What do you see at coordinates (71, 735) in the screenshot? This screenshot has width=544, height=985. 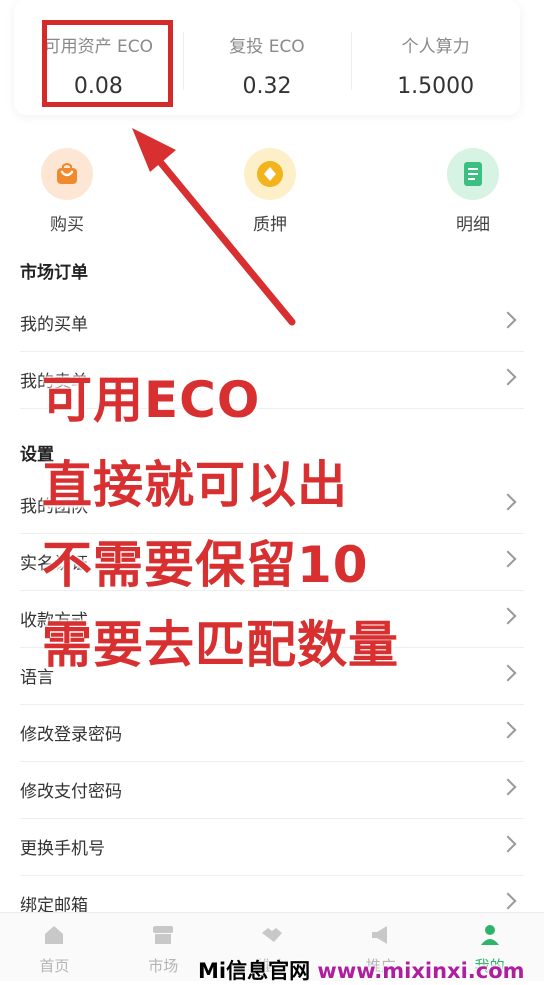 I see `menu-row-label: 修改登录密码` at bounding box center [71, 735].